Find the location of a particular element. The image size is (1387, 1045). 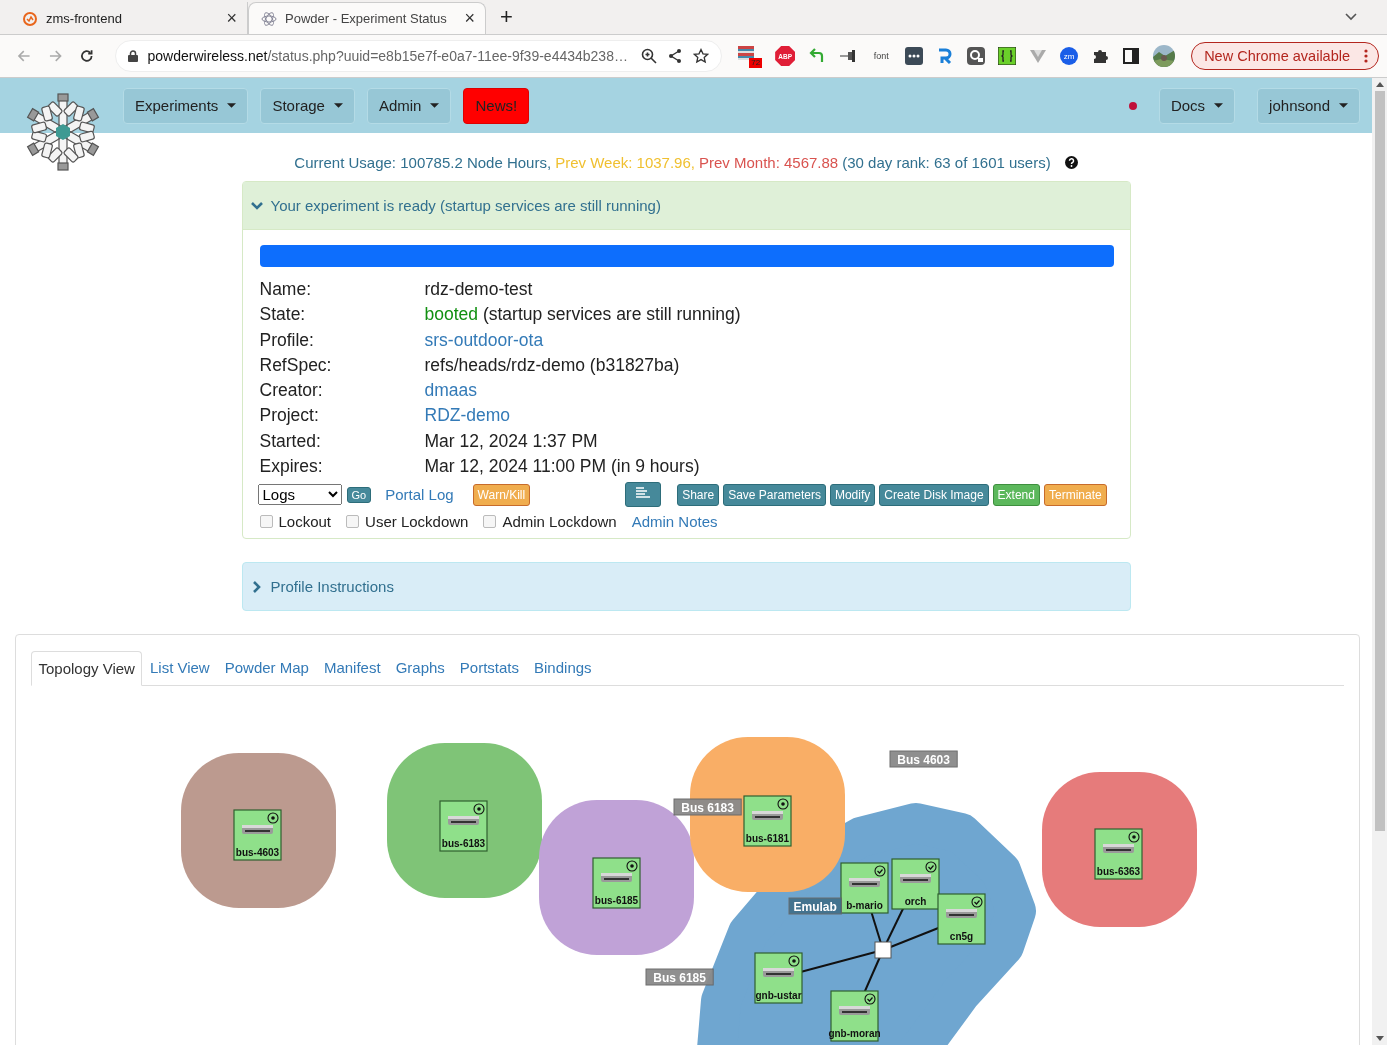

panel-title: Your experiment is ready (startup services are still running) is located at coordinates (465, 205).